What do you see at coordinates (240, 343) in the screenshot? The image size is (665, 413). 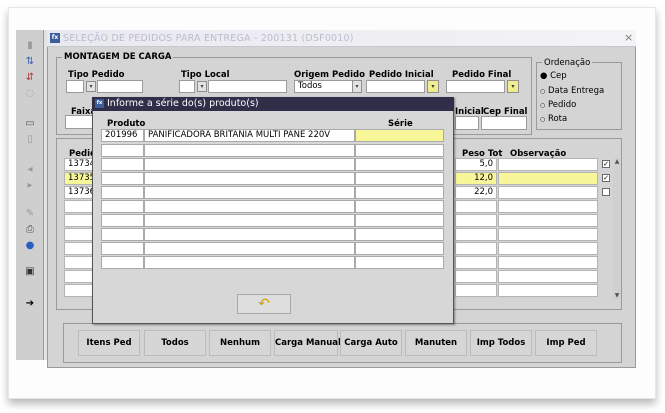 I see `nenhum-button: Nenhum` at bounding box center [240, 343].